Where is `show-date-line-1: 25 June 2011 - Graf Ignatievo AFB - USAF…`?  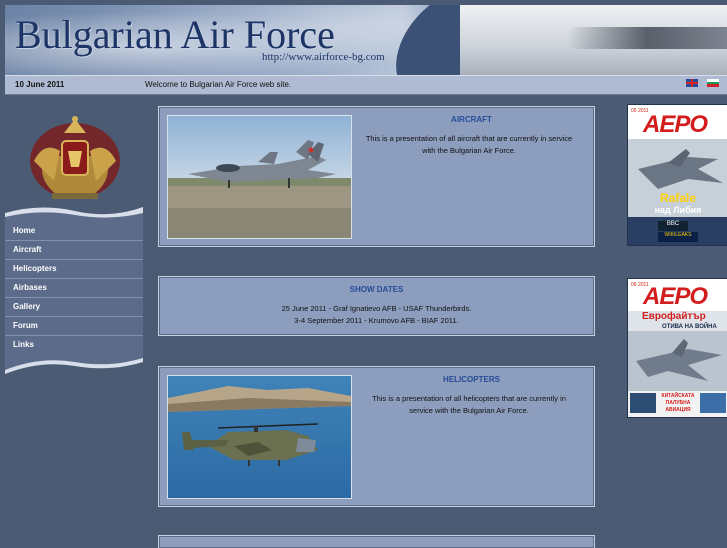
show-date-line-1: 25 June 2011 - Graf Ignatievo AFB - USAF… is located at coordinates (376, 308).